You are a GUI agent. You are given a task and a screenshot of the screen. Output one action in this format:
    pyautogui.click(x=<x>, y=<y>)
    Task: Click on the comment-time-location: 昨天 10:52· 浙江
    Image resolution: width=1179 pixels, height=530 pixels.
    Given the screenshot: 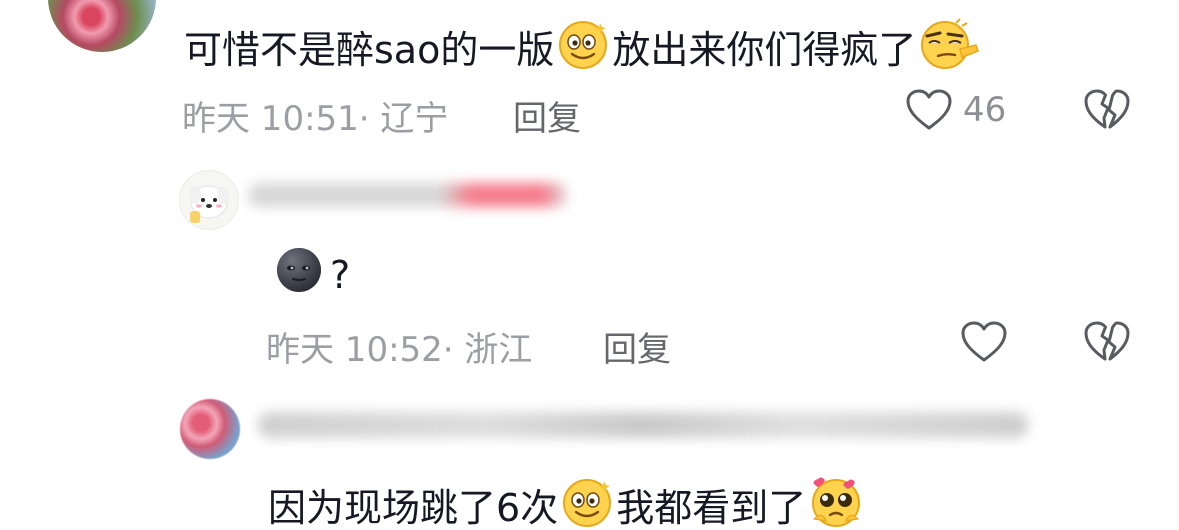 What is the action you would take?
    pyautogui.click(x=399, y=350)
    